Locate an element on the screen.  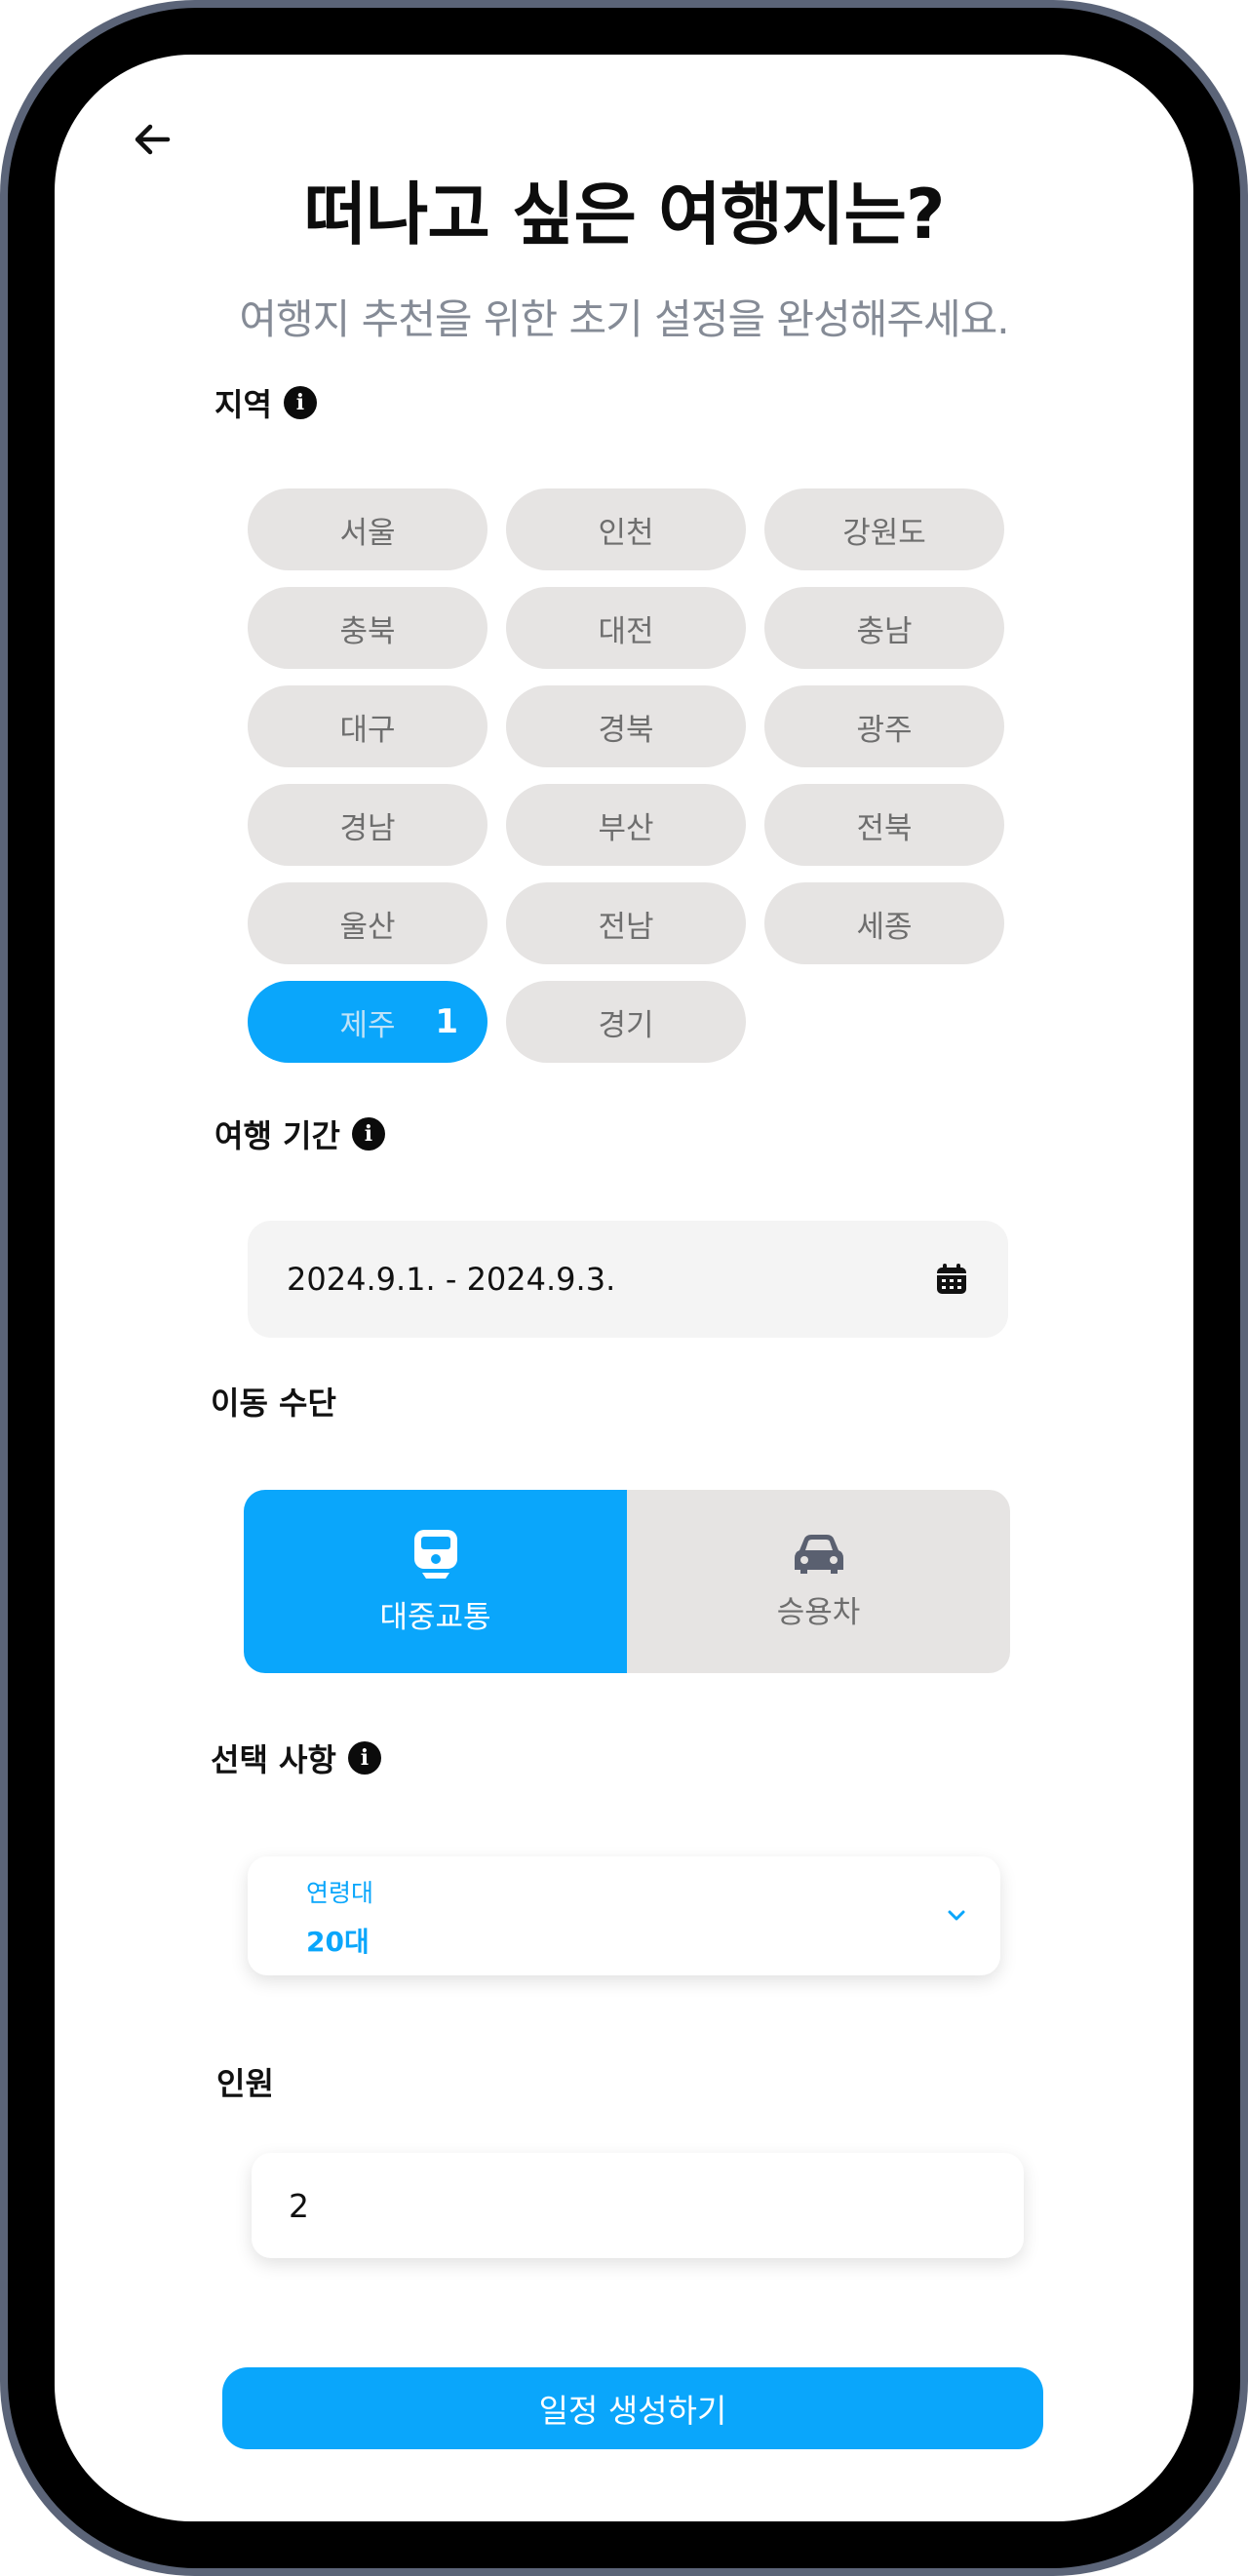
region-section-label: 지역 i is located at coordinates (265, 402).